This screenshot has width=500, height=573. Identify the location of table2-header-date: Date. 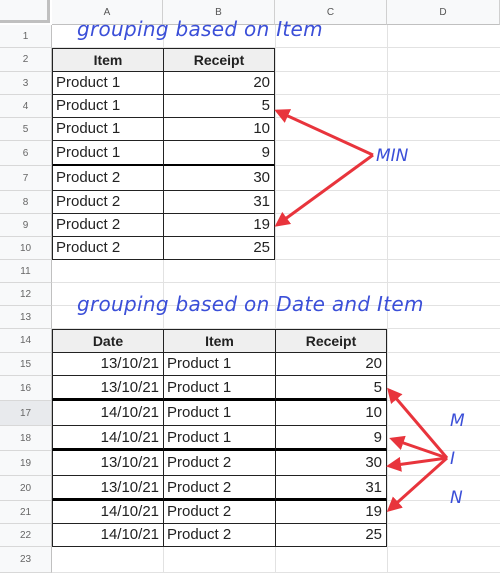
(108, 341).